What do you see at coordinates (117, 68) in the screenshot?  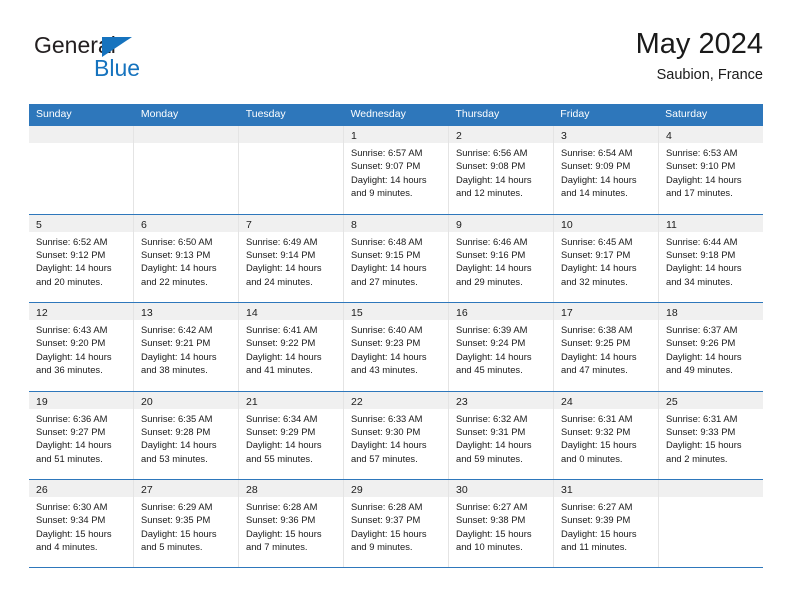 I see `logo-text-blue: Blue` at bounding box center [117, 68].